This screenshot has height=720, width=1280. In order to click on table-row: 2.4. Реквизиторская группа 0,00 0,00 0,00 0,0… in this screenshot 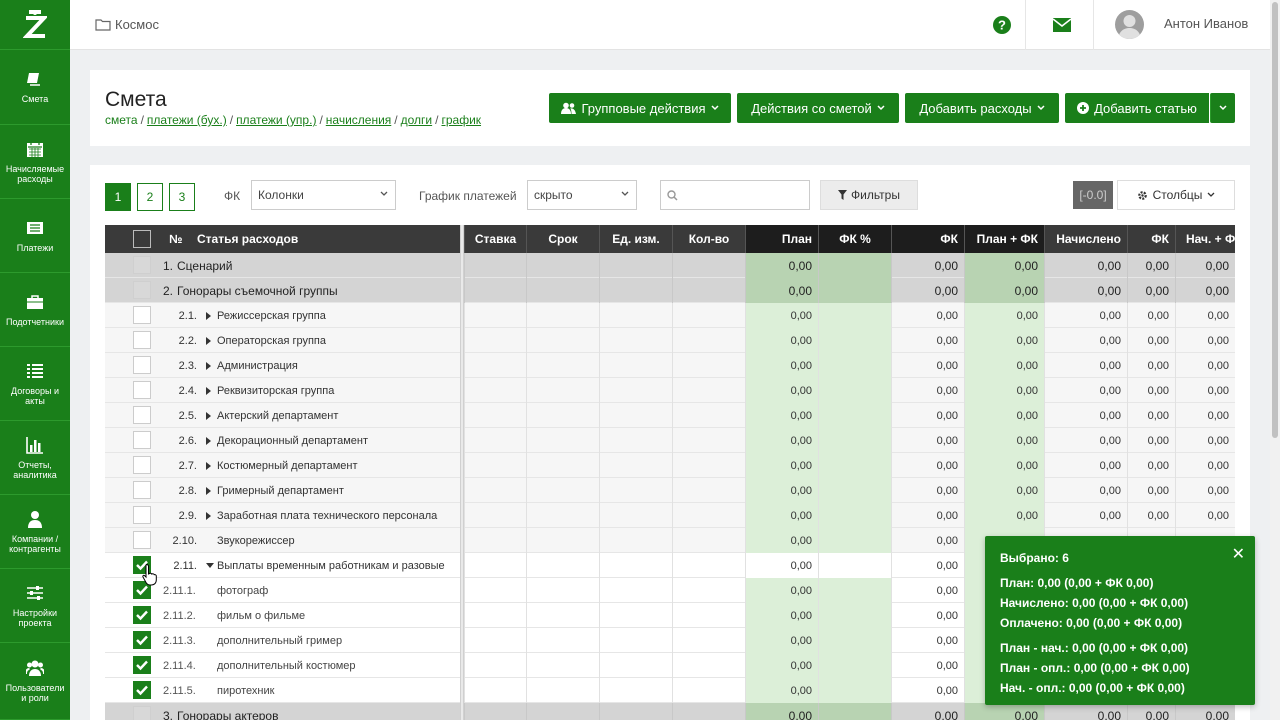, I will do `click(670, 390)`.